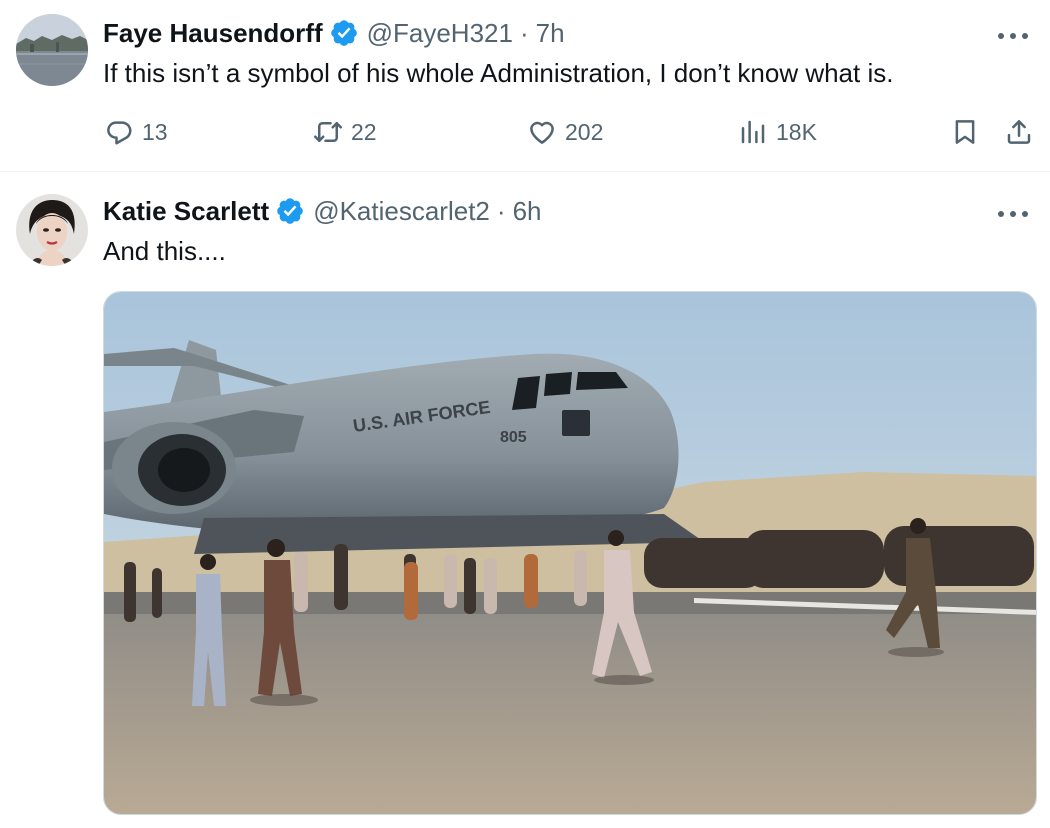  What do you see at coordinates (513, 437) in the screenshot?
I see `svg-text: 805` at bounding box center [513, 437].